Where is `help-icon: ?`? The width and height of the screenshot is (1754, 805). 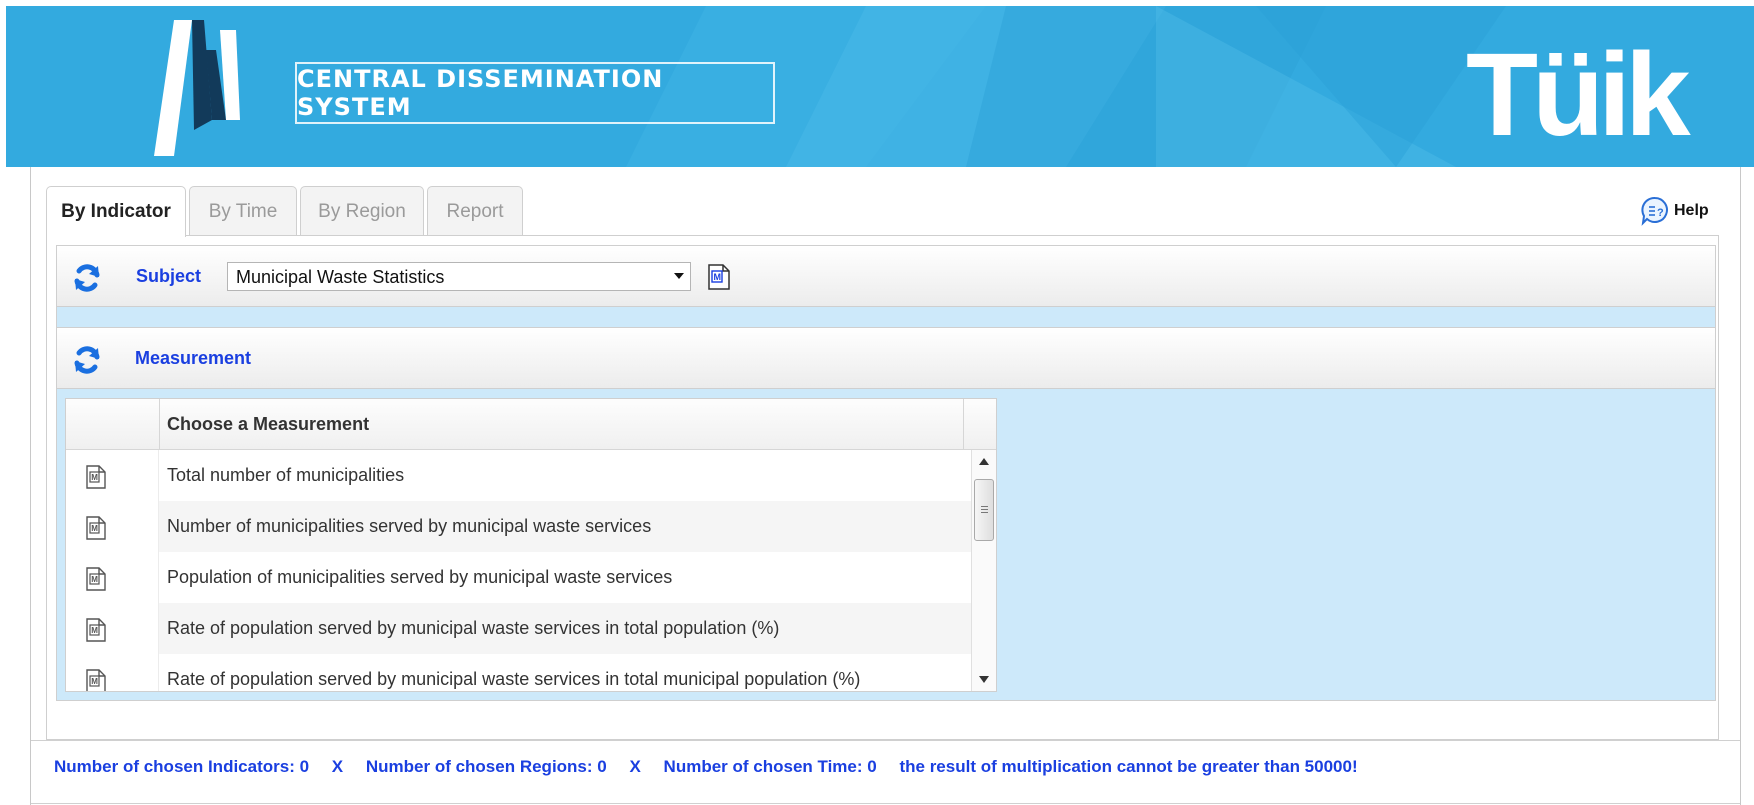 help-icon: ? is located at coordinates (1654, 211).